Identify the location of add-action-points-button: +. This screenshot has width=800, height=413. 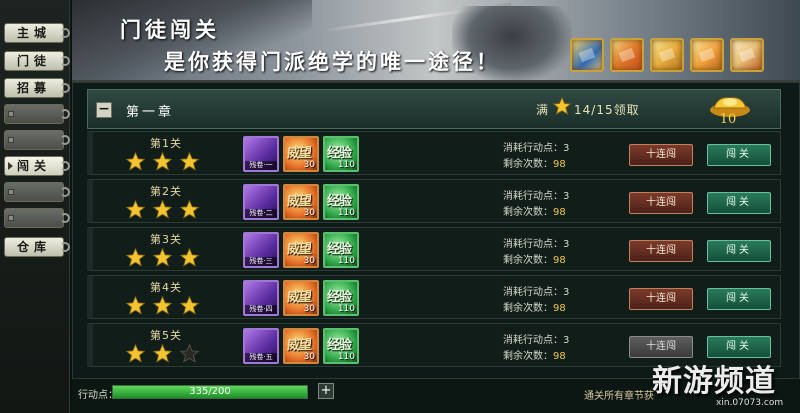
(326, 391).